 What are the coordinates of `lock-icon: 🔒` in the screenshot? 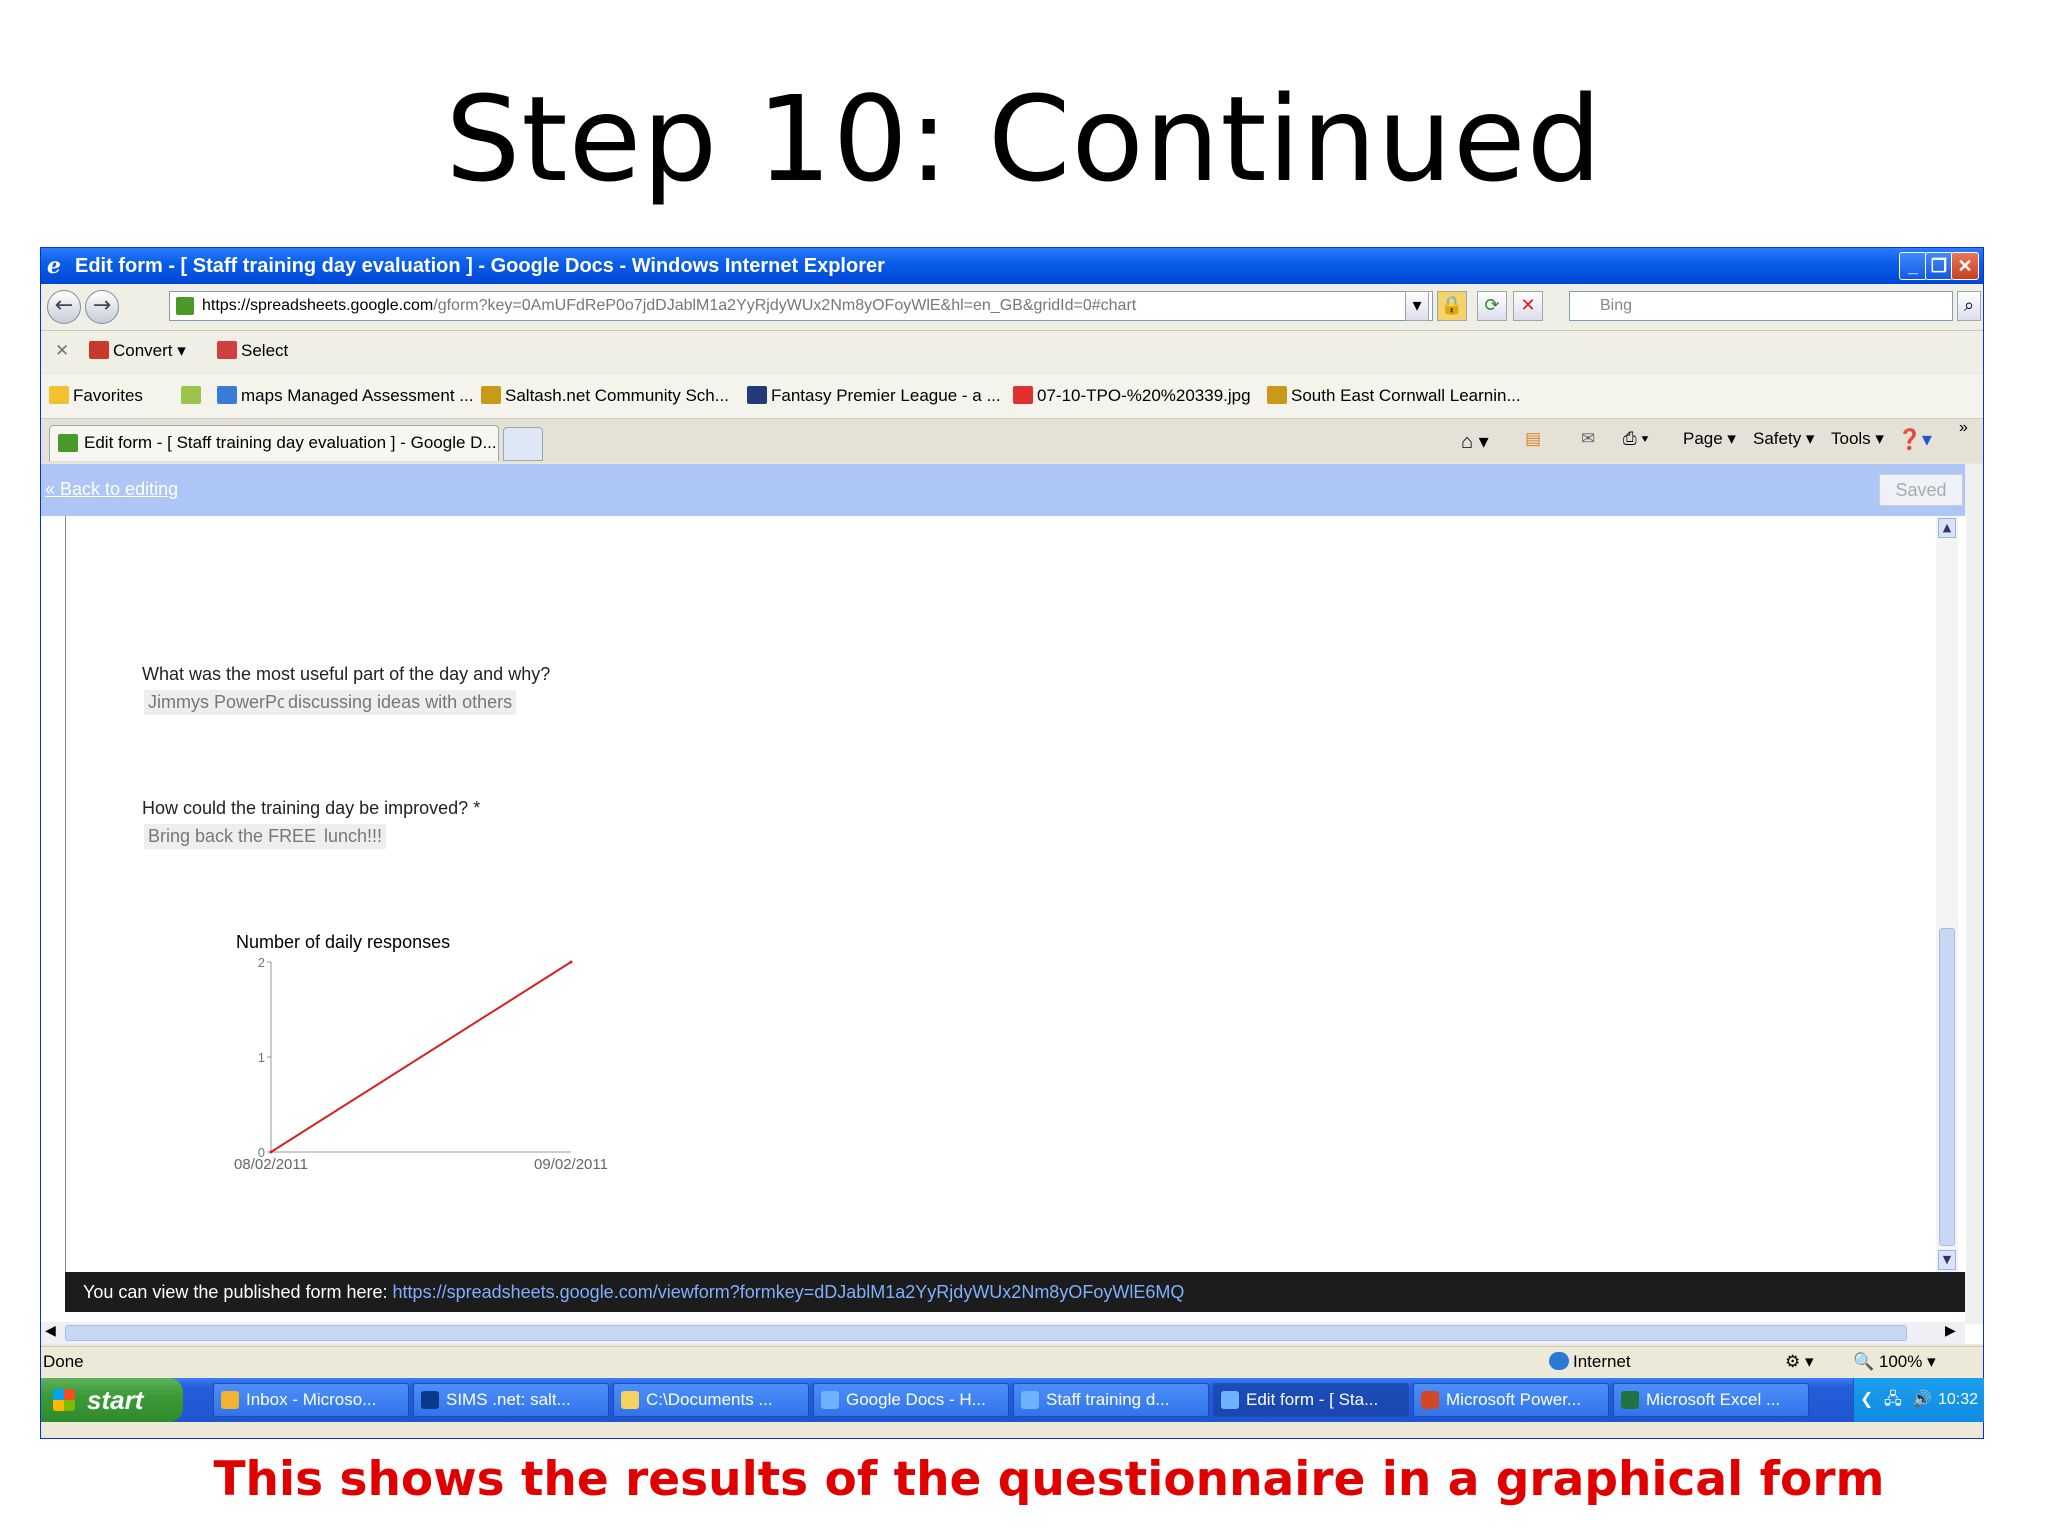 It's located at (1452, 306).